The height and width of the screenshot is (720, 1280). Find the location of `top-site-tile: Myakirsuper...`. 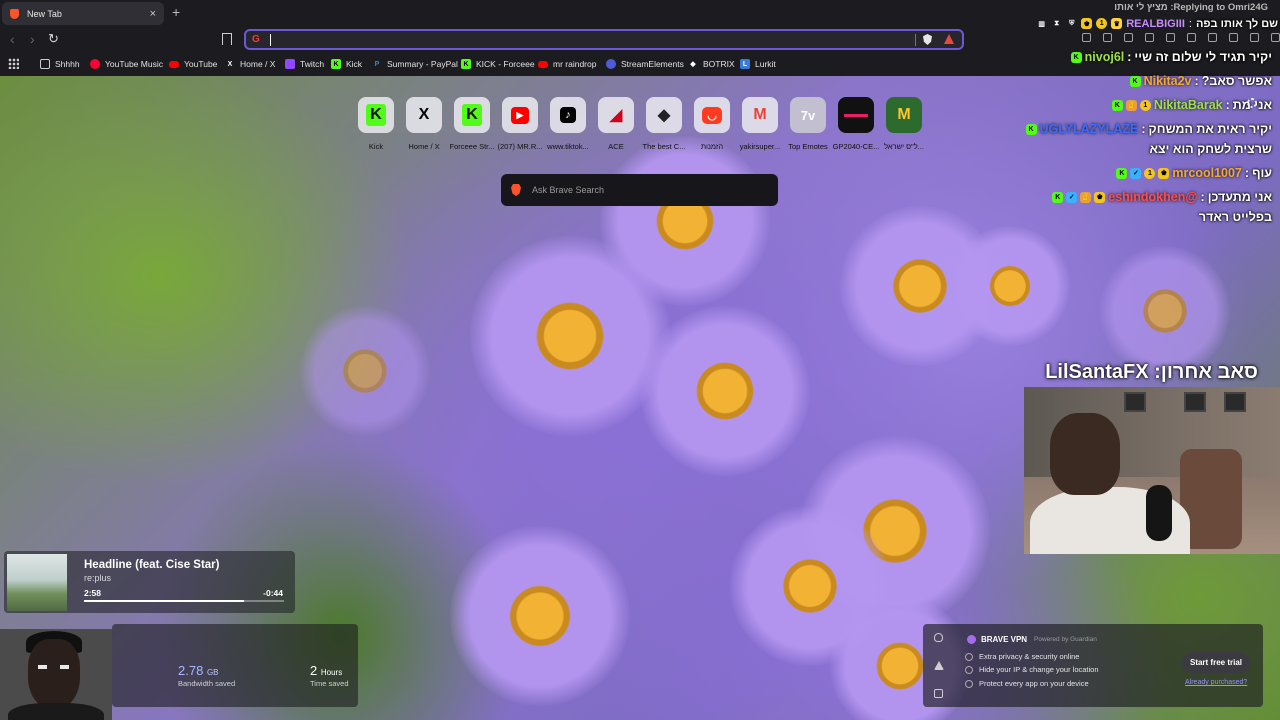

top-site-tile: Myakirsuper... is located at coordinates (760, 124).